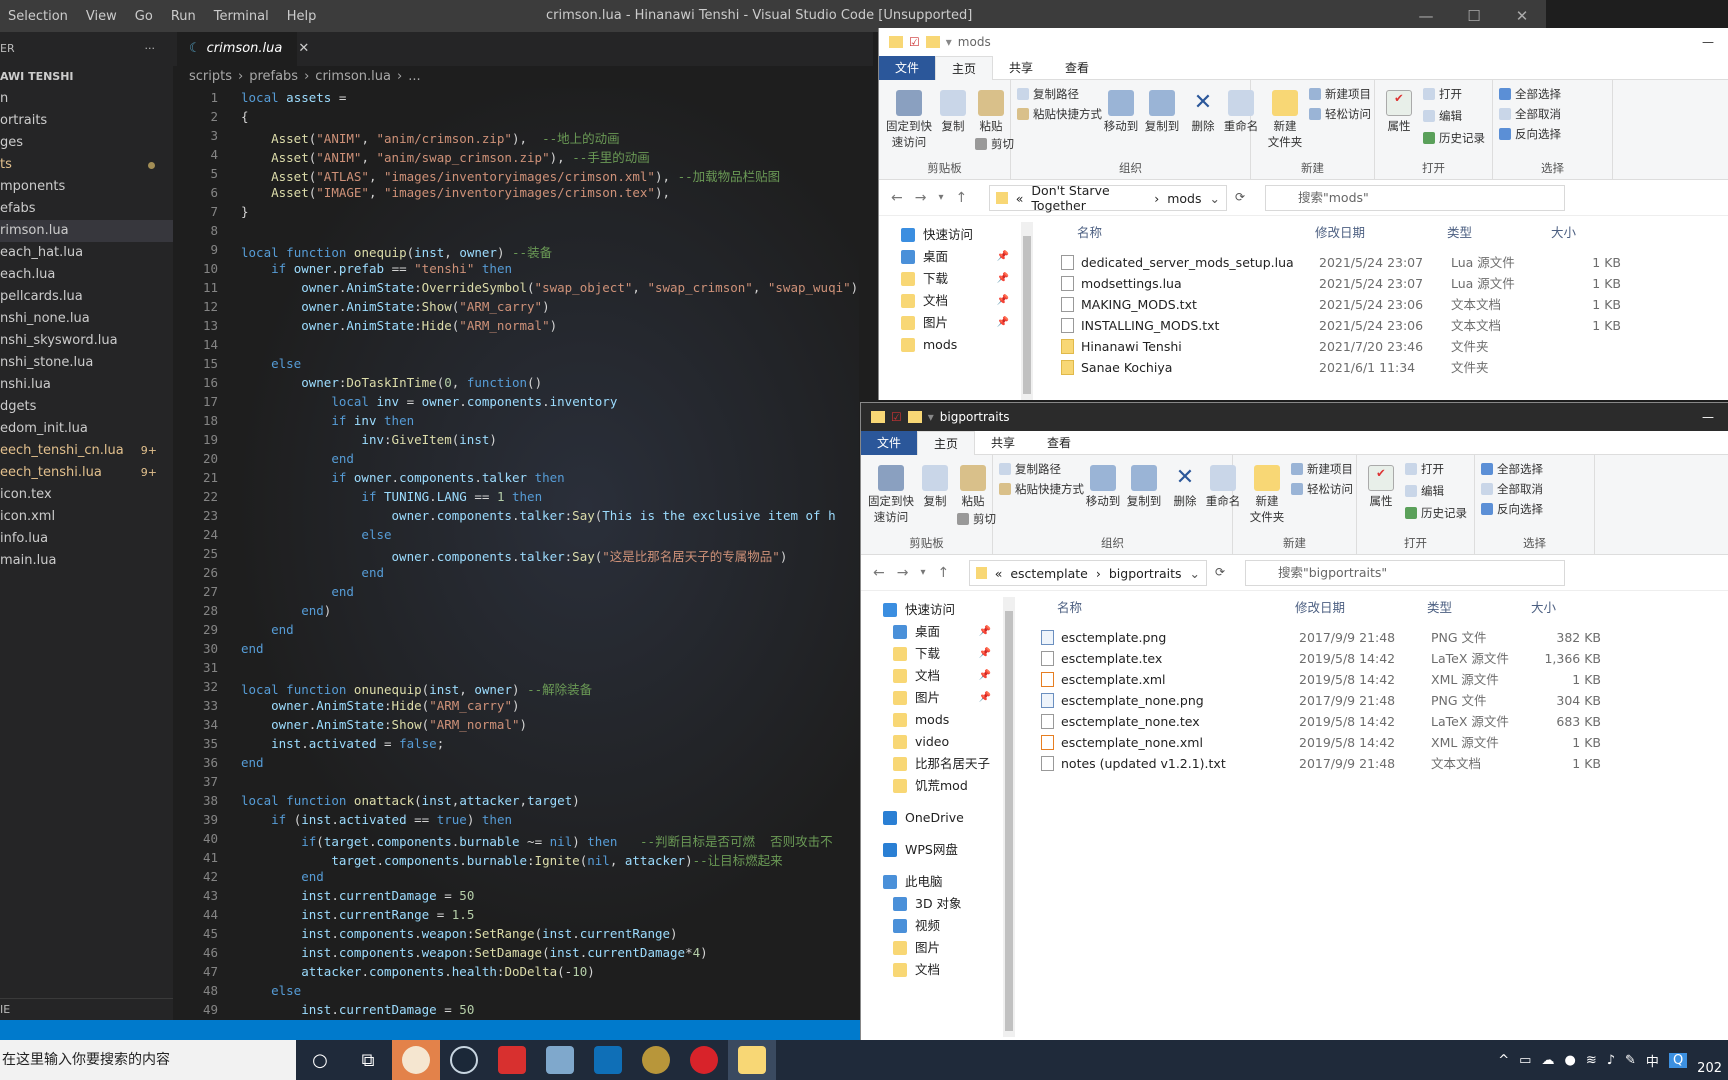  What do you see at coordinates (395, 306) in the screenshot?
I see `code-line: owner.AnimState:Show("ARM_carry")` at bounding box center [395, 306].